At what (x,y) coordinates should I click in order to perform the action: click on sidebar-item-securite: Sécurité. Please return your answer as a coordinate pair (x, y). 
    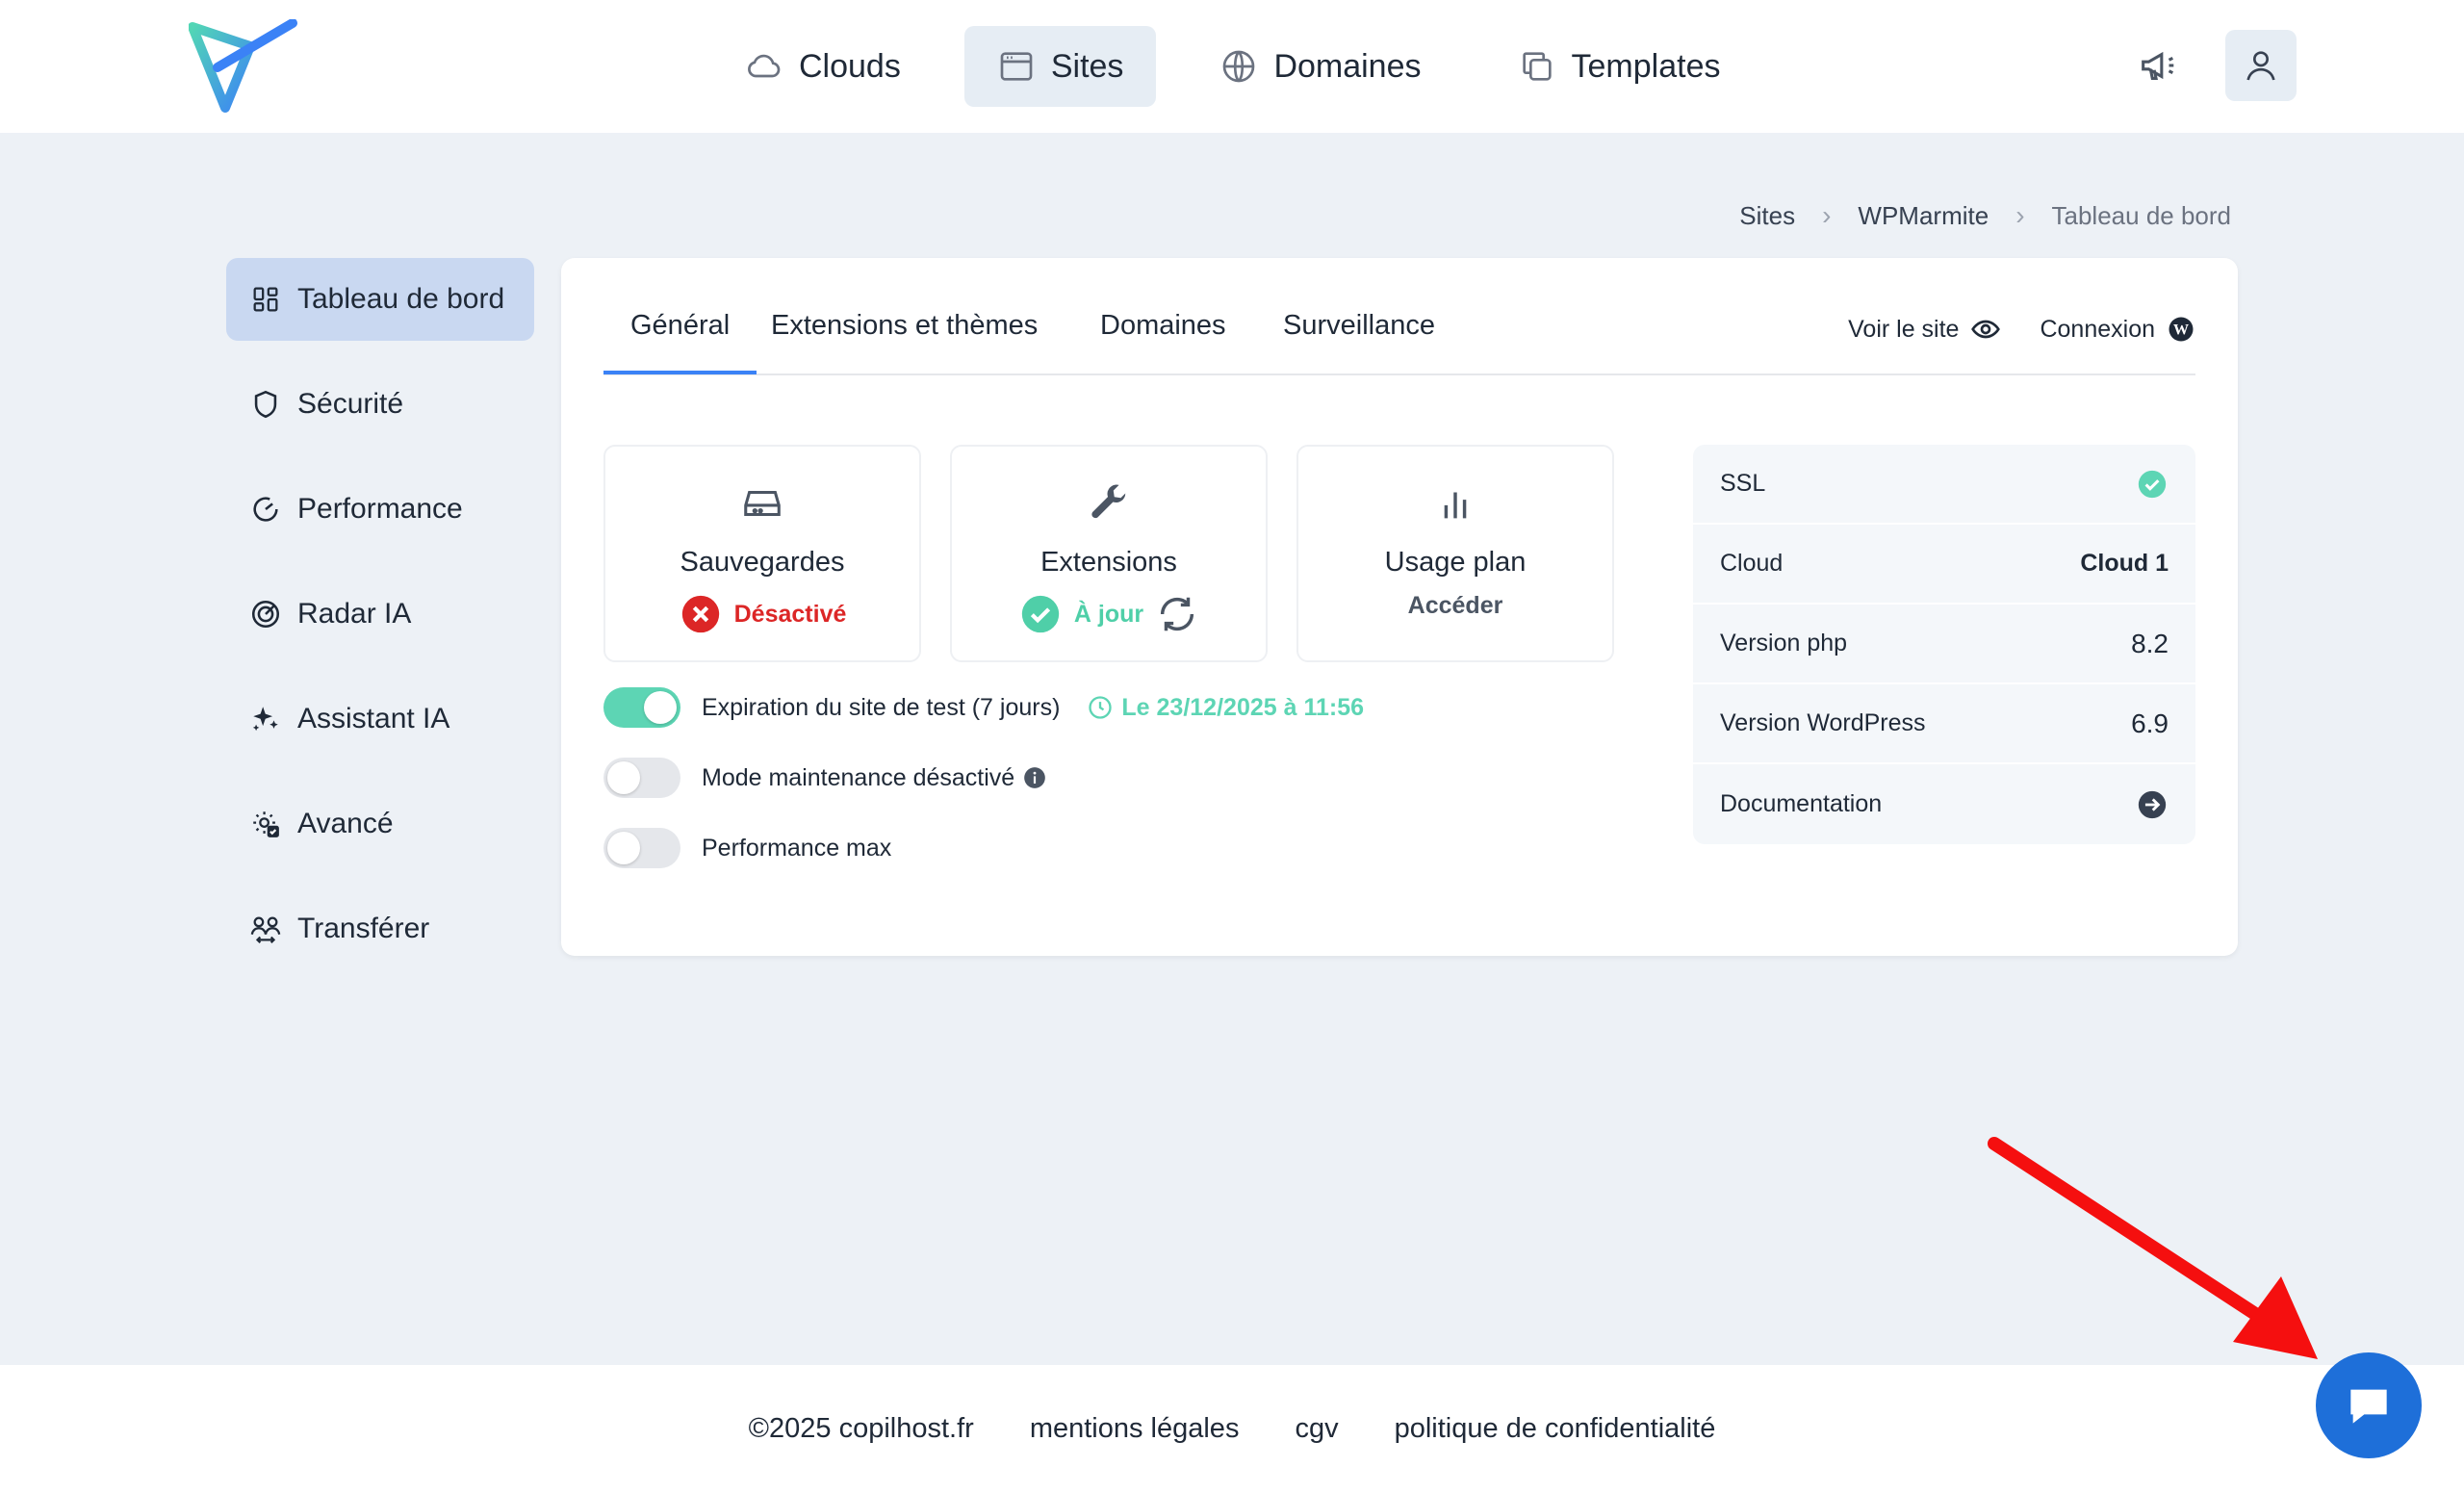
    Looking at the image, I should click on (380, 404).